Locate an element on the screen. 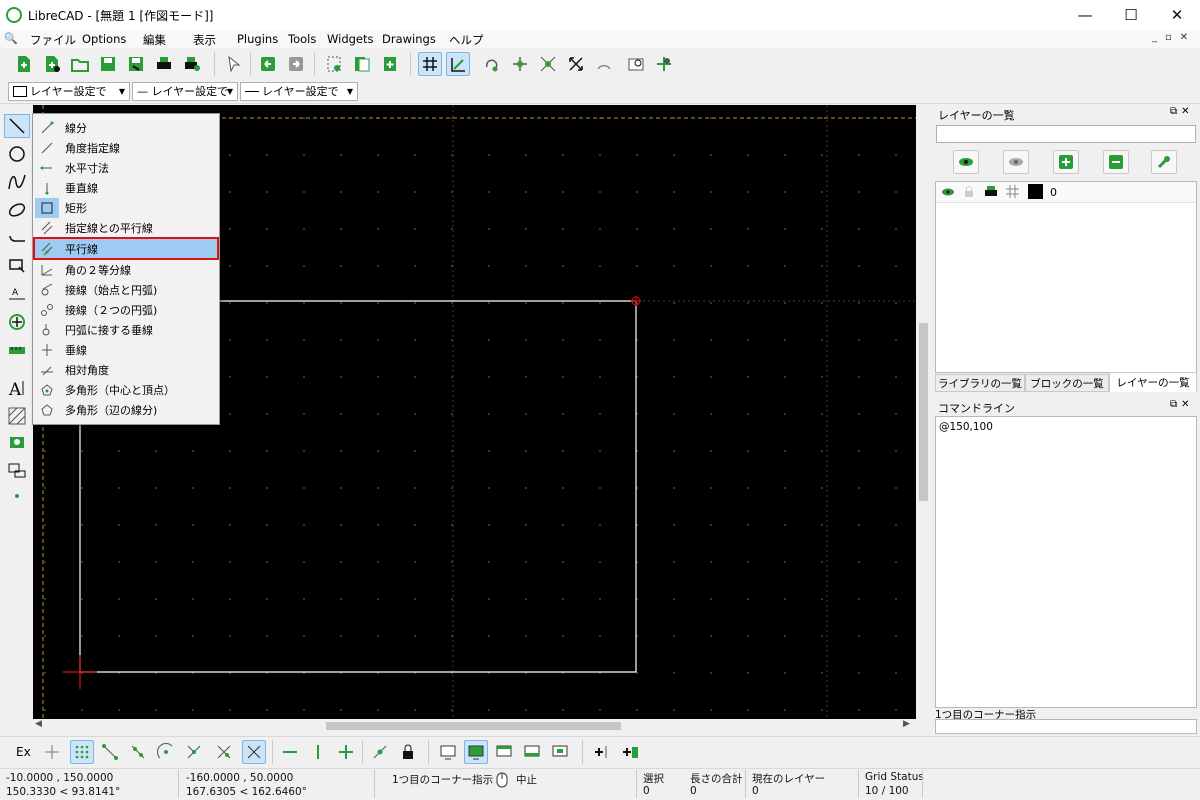 This screenshot has height=800, width=1200. zoom-out-icon is located at coordinates (548, 64).